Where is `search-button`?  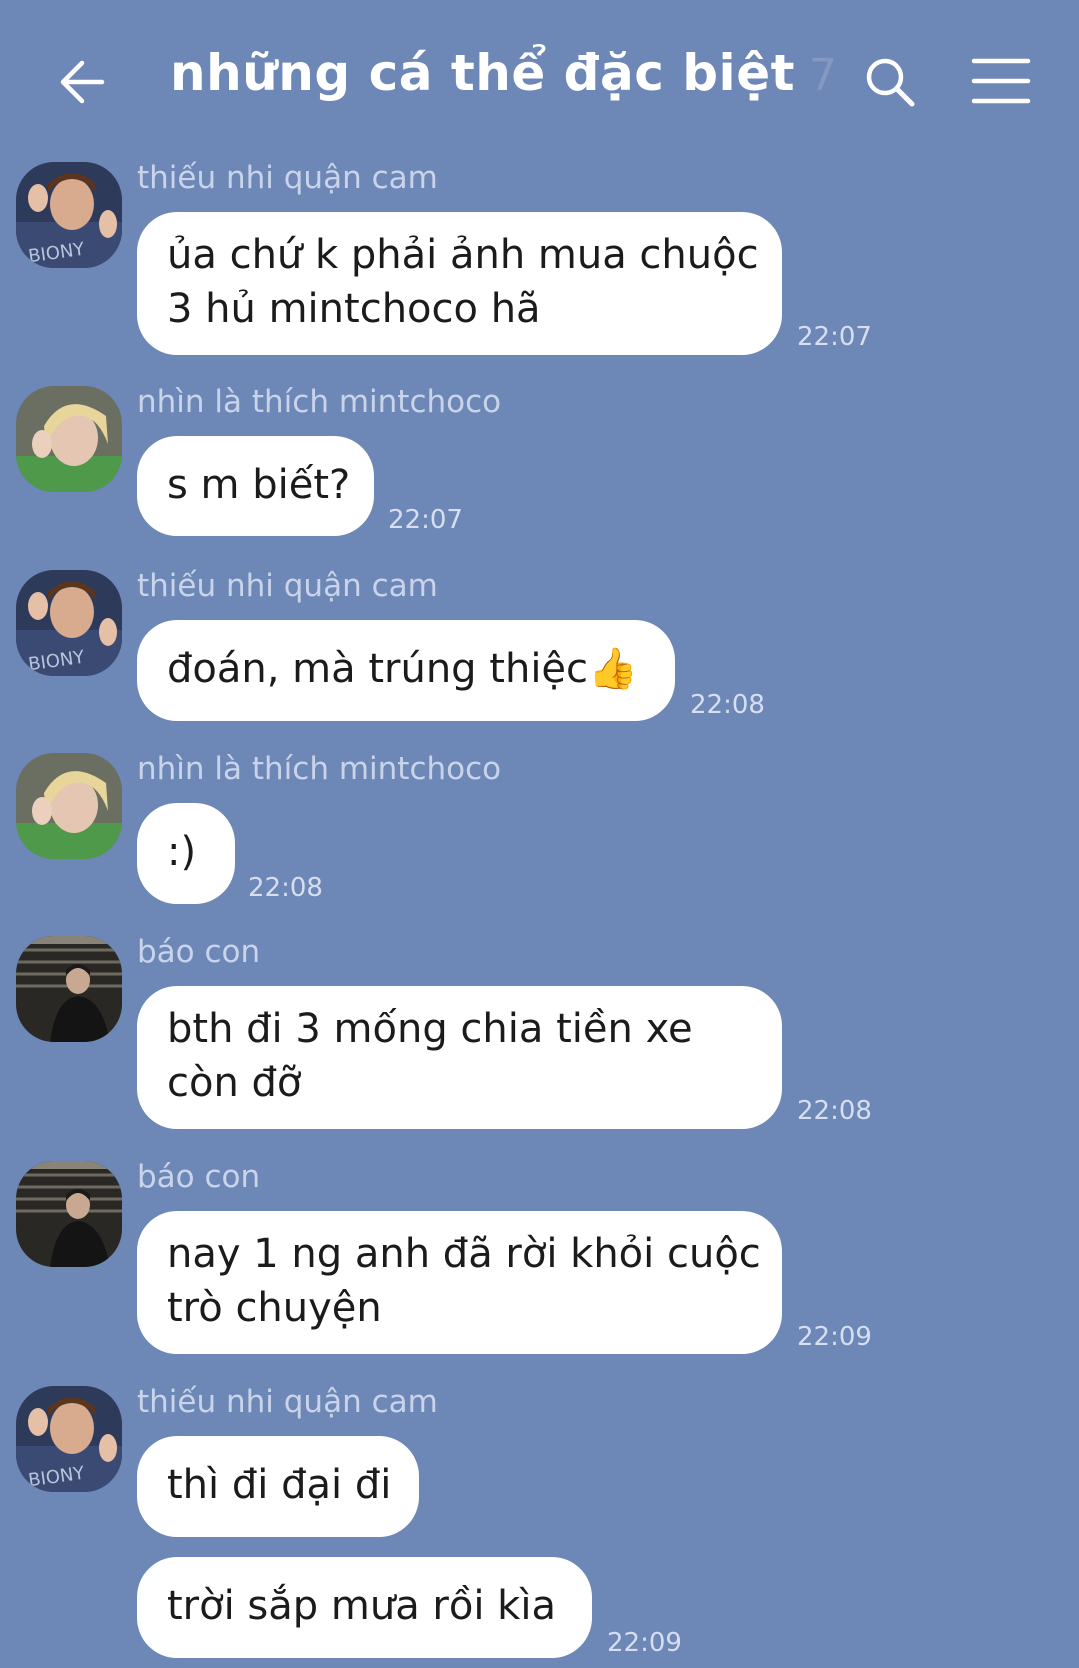 search-button is located at coordinates (890, 82).